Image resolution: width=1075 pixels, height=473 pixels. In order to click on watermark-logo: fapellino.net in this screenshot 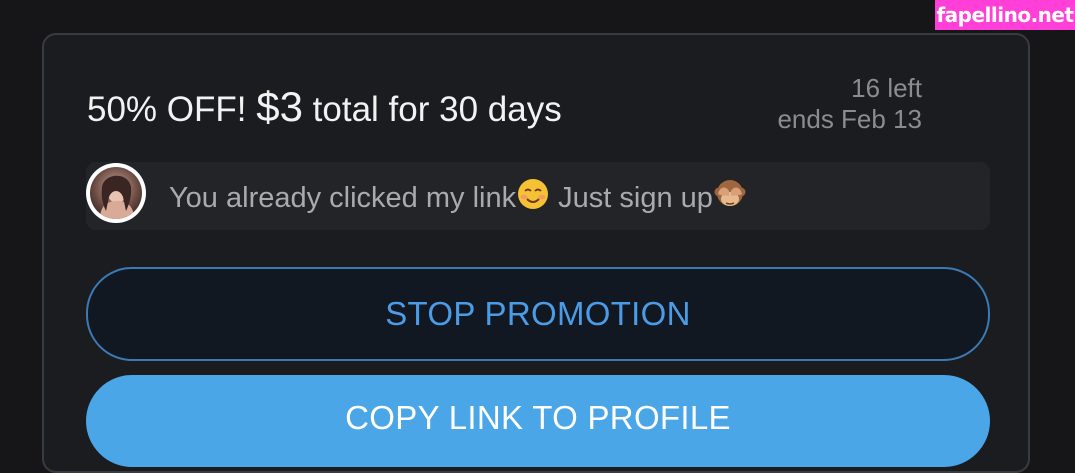, I will do `click(1005, 15)`.